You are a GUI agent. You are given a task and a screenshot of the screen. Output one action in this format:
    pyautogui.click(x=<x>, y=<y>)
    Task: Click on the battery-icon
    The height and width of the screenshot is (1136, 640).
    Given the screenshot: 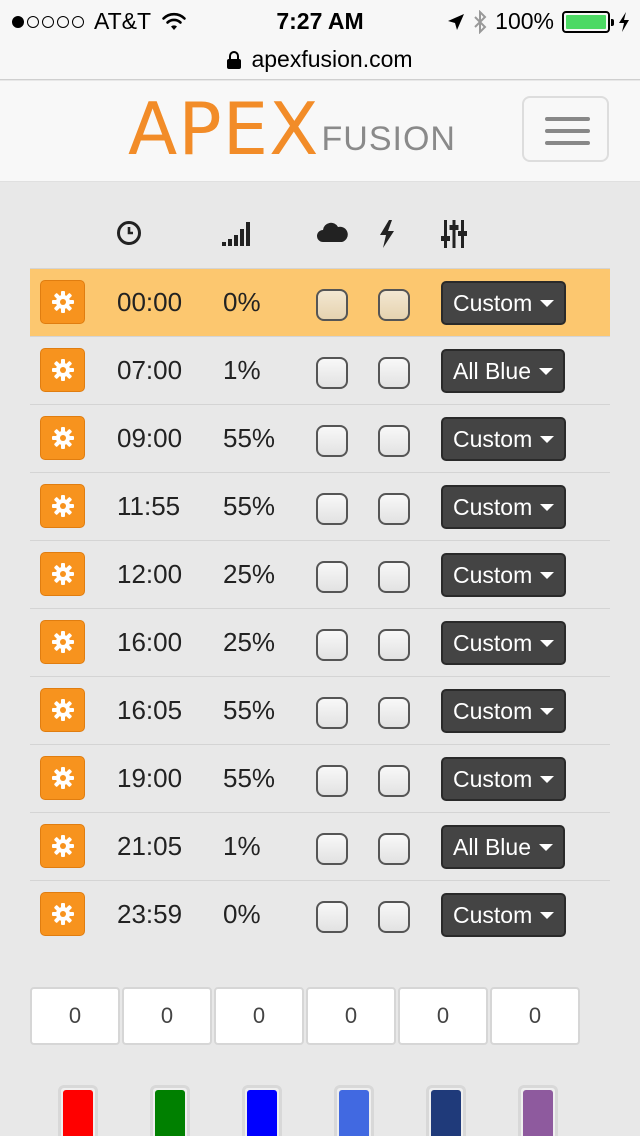 What is the action you would take?
    pyautogui.click(x=588, y=21)
    